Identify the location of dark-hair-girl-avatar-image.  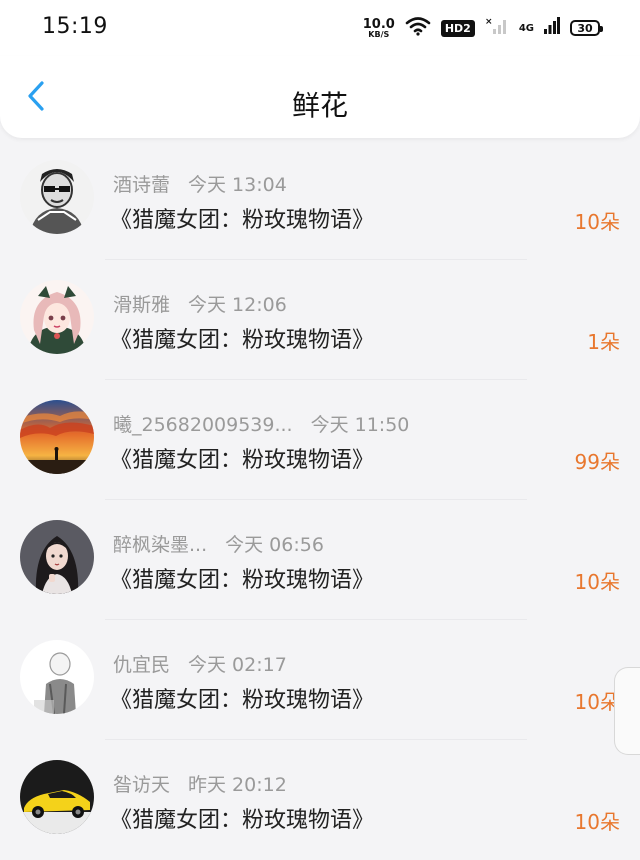
(57, 557).